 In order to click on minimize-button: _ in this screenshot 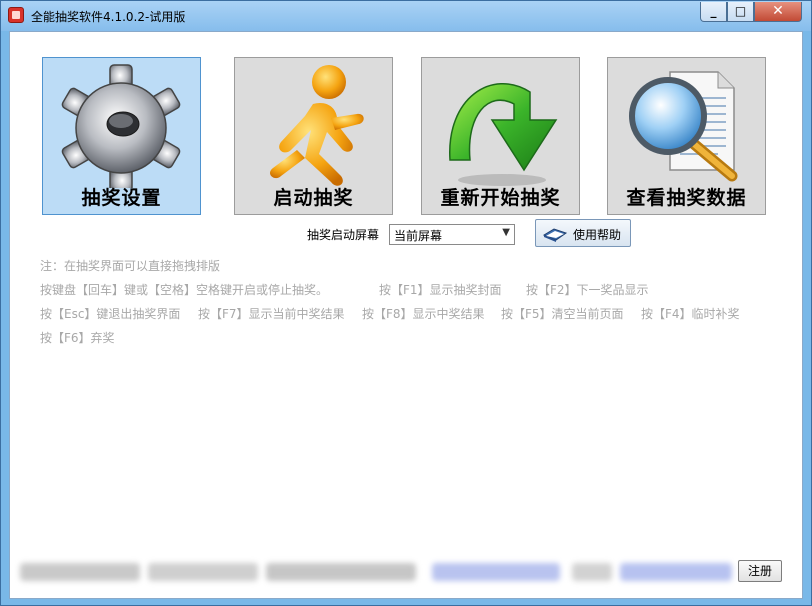, I will do `click(713, 12)`.